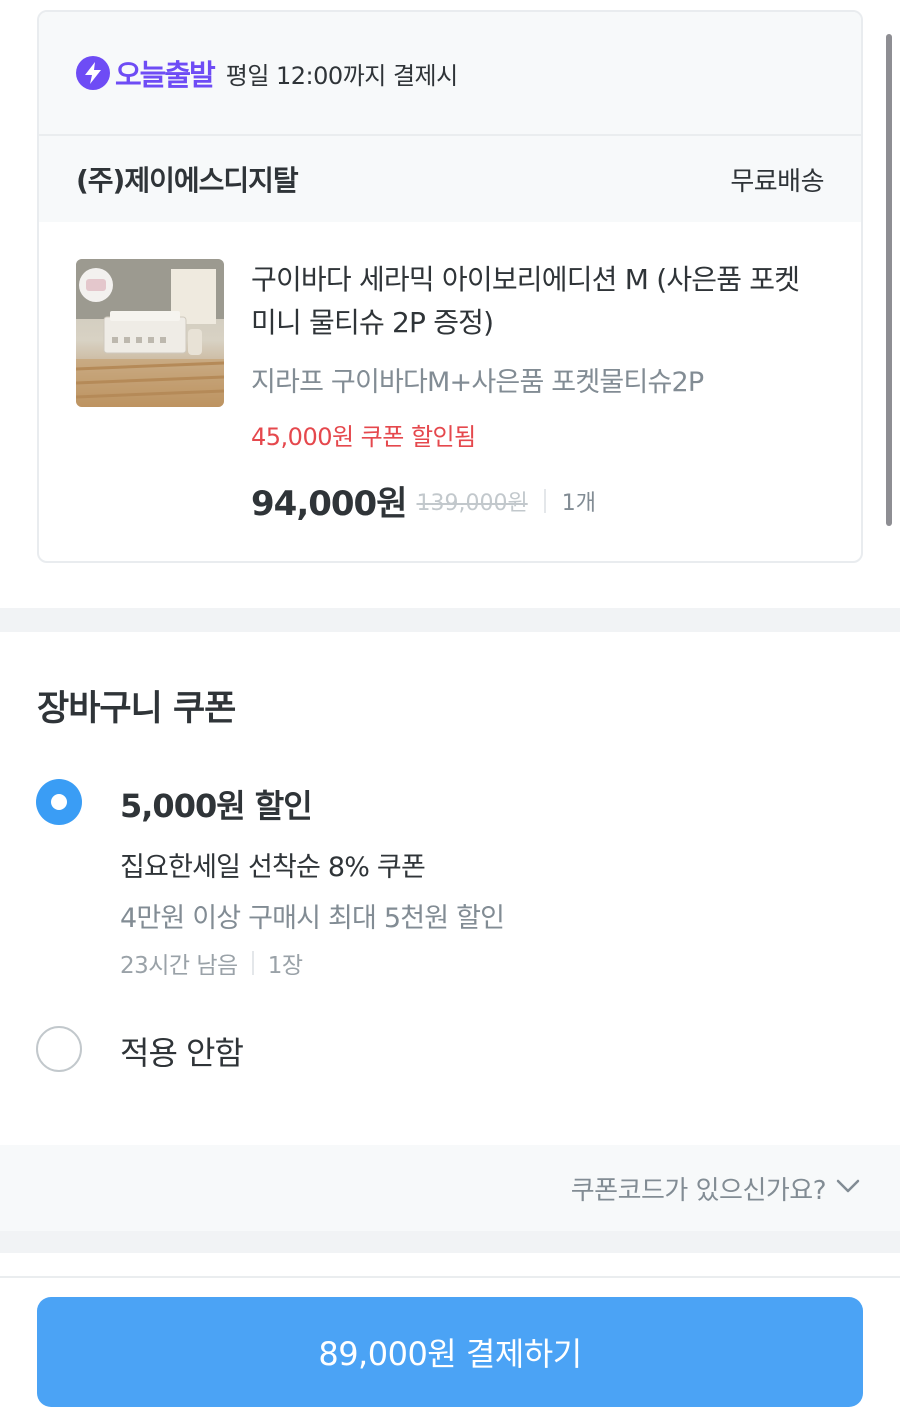  I want to click on section-title-cart-coupon: 장바구니 쿠폰, so click(136, 709).